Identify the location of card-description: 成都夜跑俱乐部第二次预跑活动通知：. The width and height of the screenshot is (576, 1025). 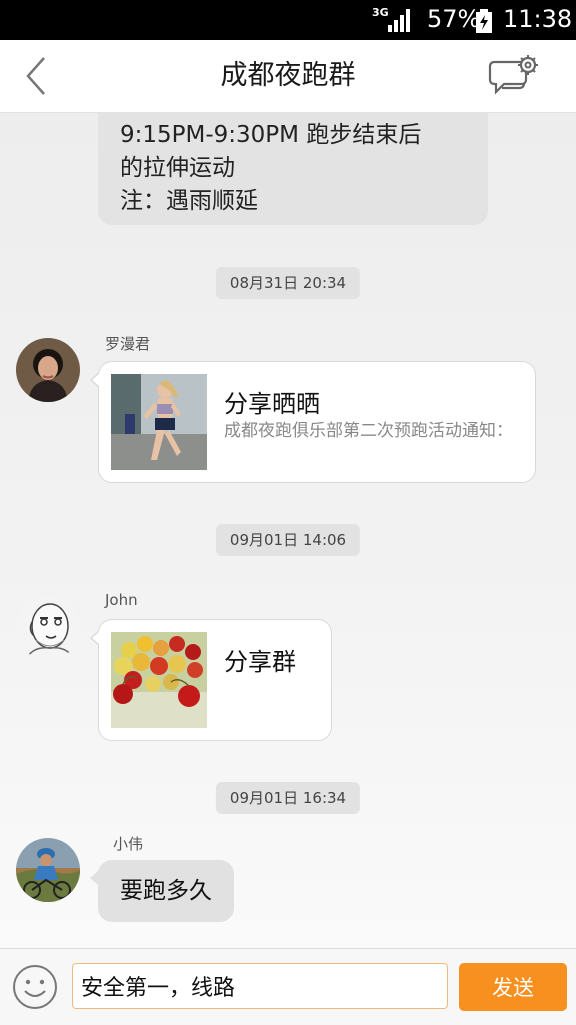
(368, 431).